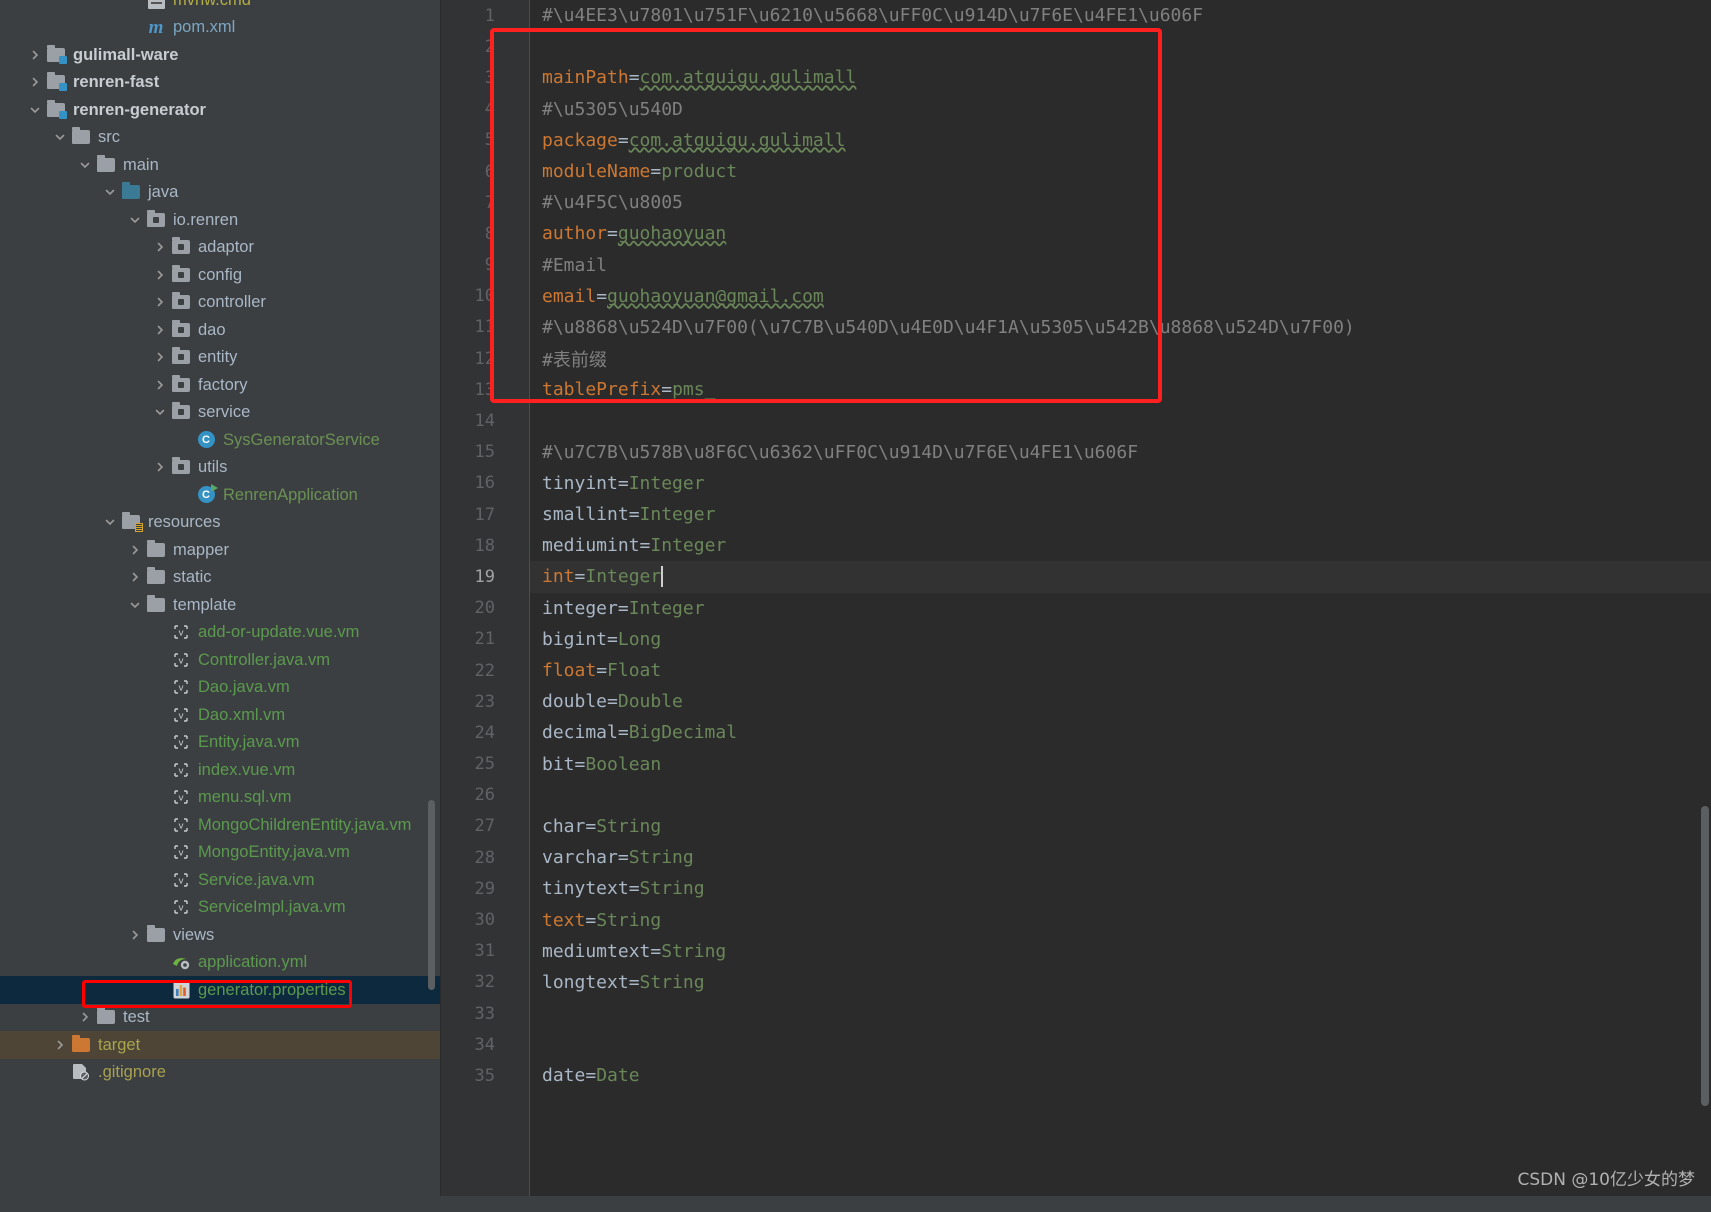  Describe the element at coordinates (1120, 389) in the screenshot. I see `line-text: tablePrefix = pms_` at that location.